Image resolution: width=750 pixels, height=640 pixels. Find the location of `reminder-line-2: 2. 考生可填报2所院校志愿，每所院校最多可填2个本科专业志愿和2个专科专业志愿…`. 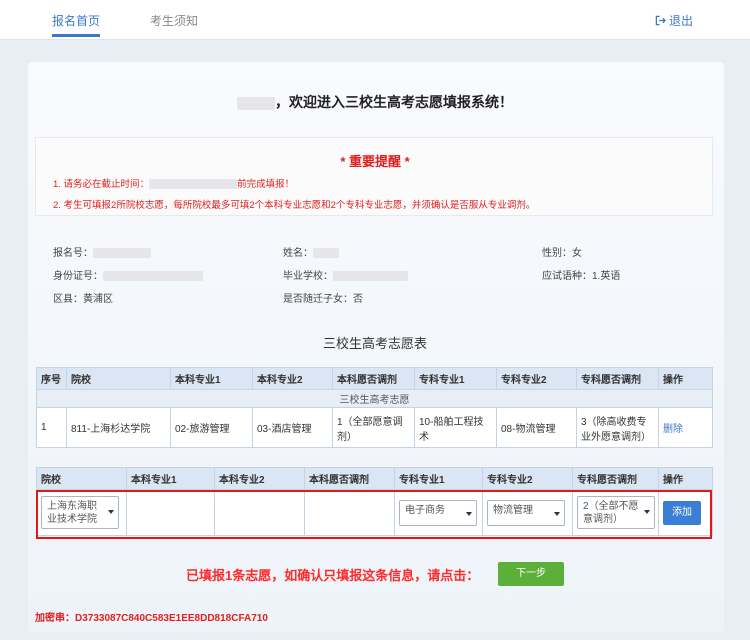

reminder-line-2: 2. 考生可填报2所院校志愿，每所院校最多可填2个本科专业志愿和2个专科专业志愿… is located at coordinates (294, 205).